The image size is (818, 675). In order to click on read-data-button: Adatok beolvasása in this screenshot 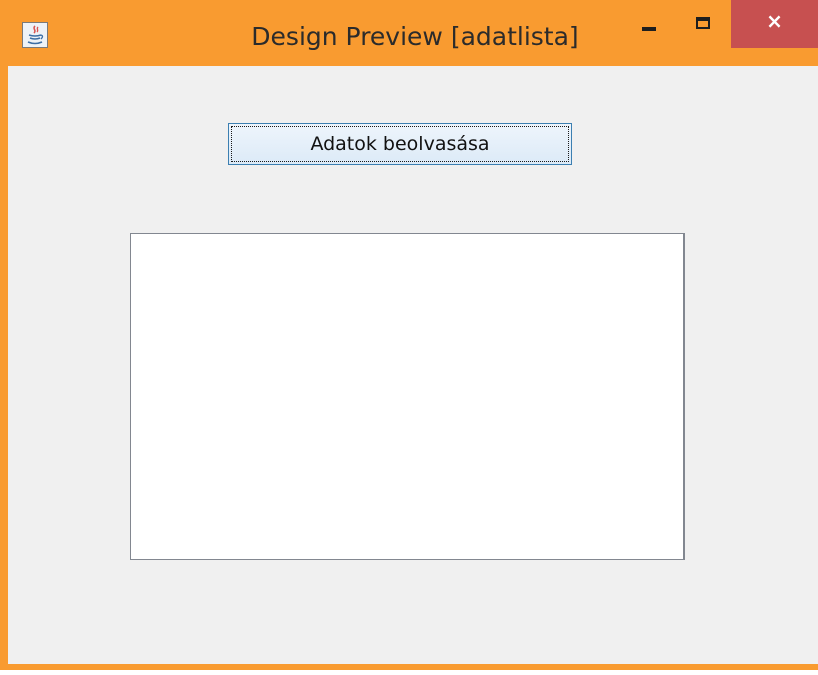, I will do `click(400, 144)`.